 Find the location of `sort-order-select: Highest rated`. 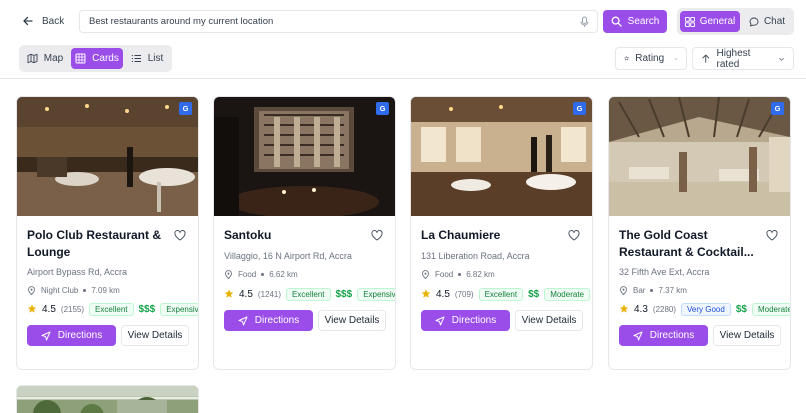

sort-order-select: Highest rated is located at coordinates (743, 58).